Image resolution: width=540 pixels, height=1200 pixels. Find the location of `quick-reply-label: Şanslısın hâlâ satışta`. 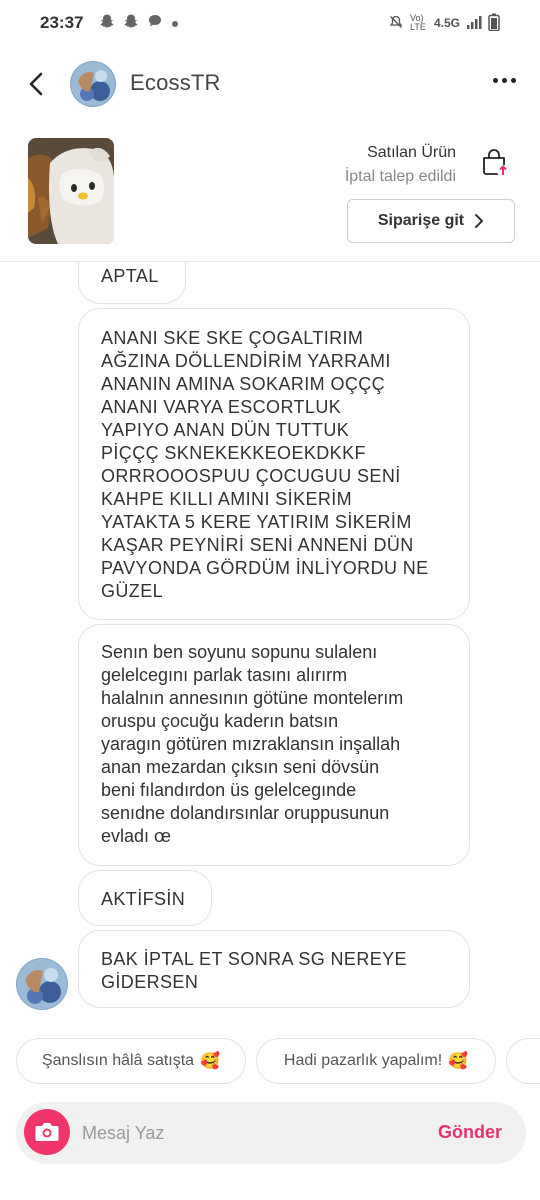

quick-reply-label: Şanslısın hâlâ satışta is located at coordinates (118, 1060).